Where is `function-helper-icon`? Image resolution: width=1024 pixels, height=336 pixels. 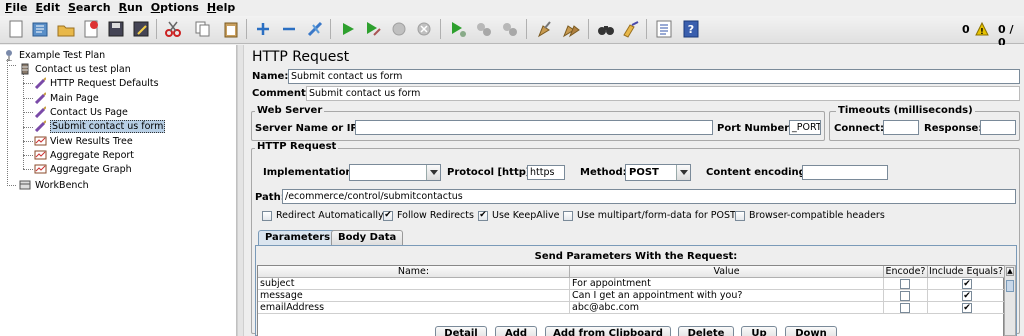
function-helper-icon is located at coordinates (664, 29).